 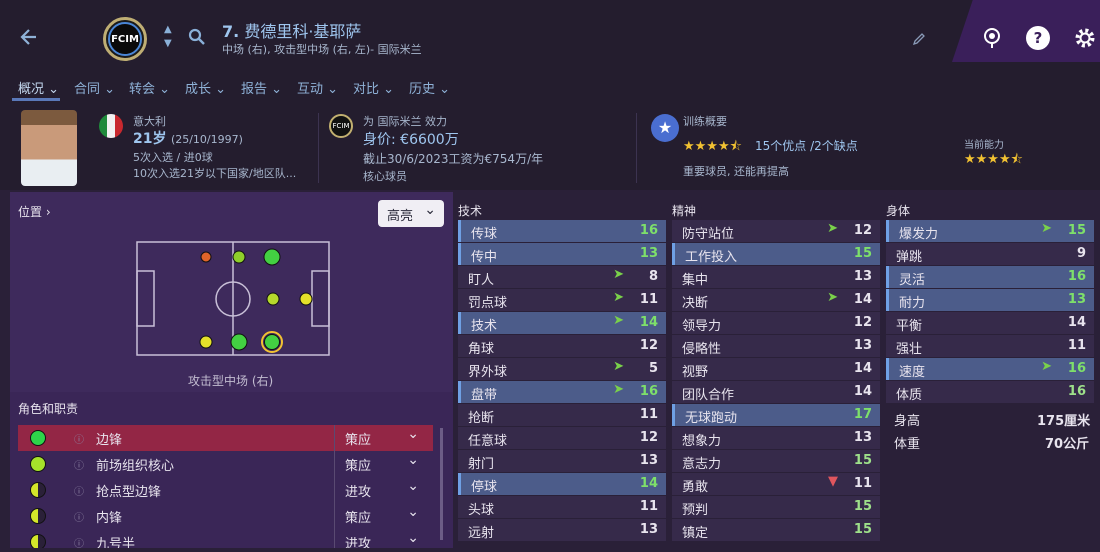 I want to click on attribute-row: 灵活 16, so click(x=990, y=277).